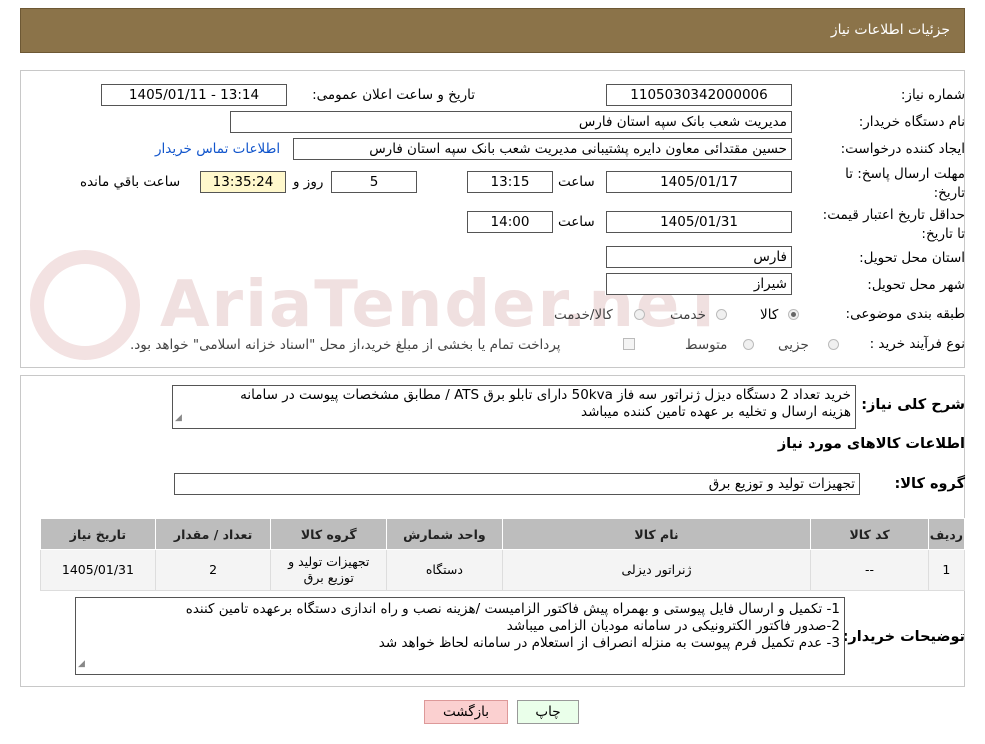 Image resolution: width=985 pixels, height=744 pixels. I want to click on days-label: روز و, so click(308, 182).